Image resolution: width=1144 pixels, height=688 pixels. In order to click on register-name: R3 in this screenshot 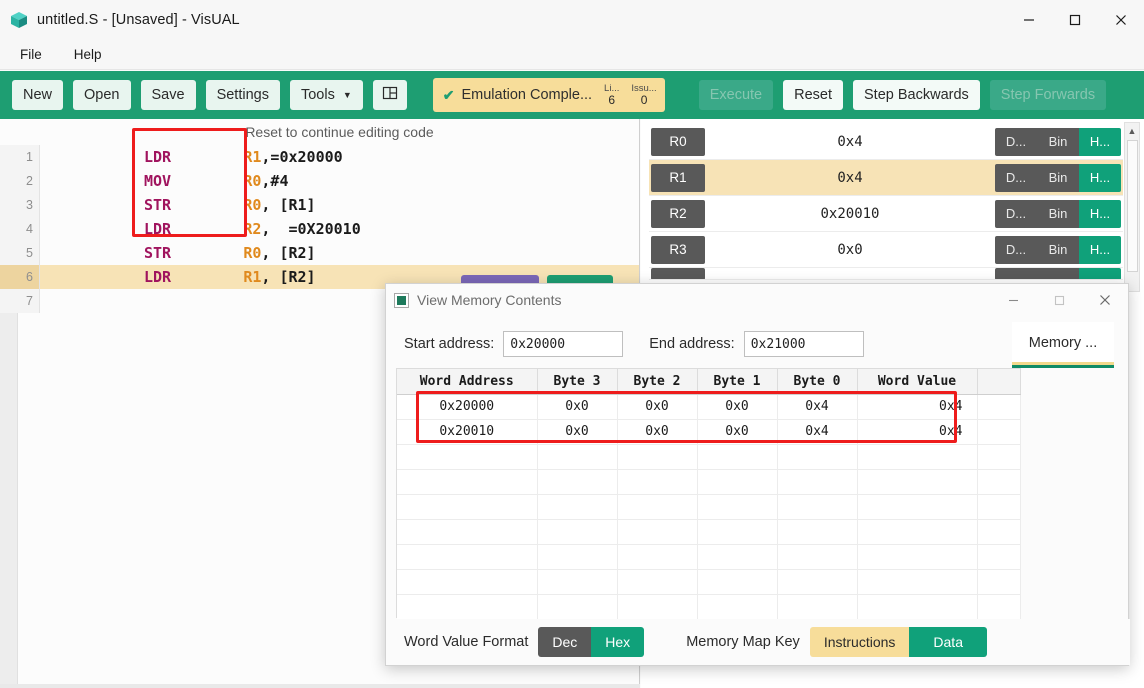, I will do `click(678, 249)`.